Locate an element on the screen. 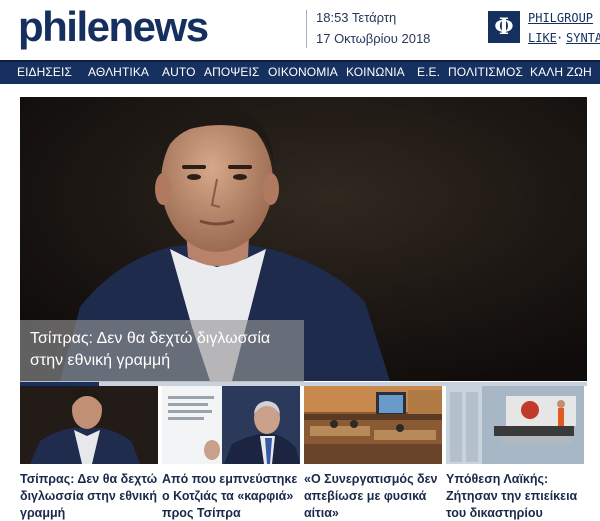  like-link: LIKE is located at coordinates (542, 38).